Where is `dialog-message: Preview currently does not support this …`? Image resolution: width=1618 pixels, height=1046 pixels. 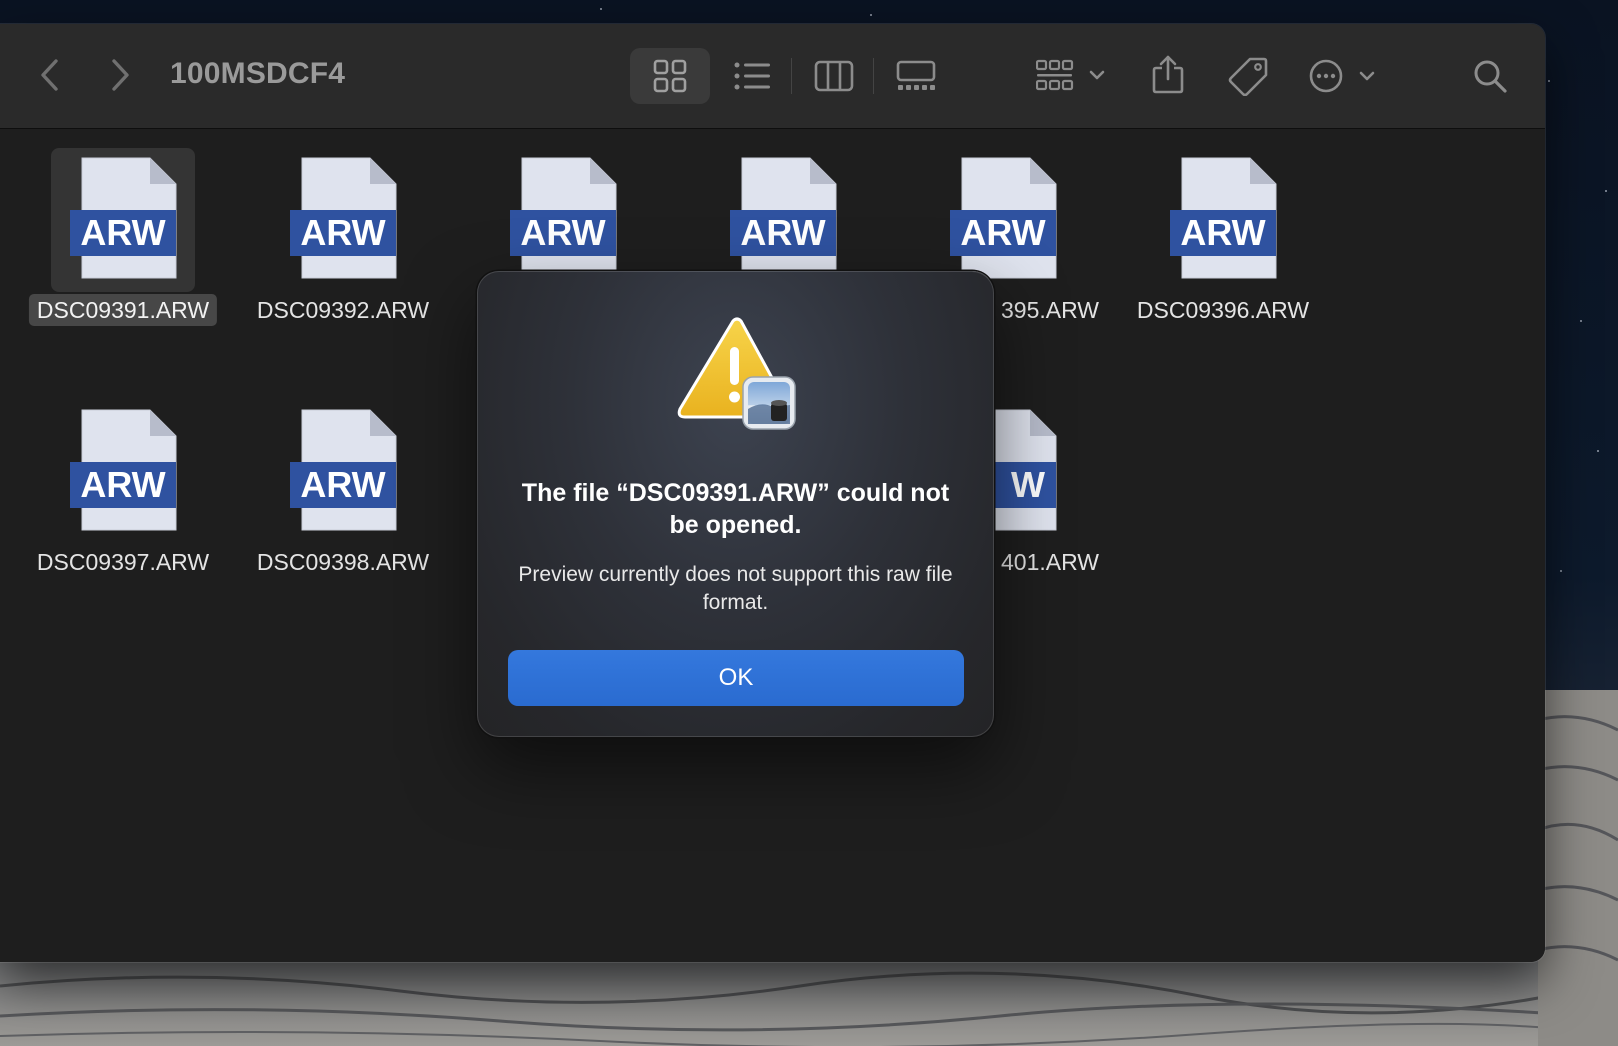
dialog-message: Preview currently does not support this … is located at coordinates (735, 588).